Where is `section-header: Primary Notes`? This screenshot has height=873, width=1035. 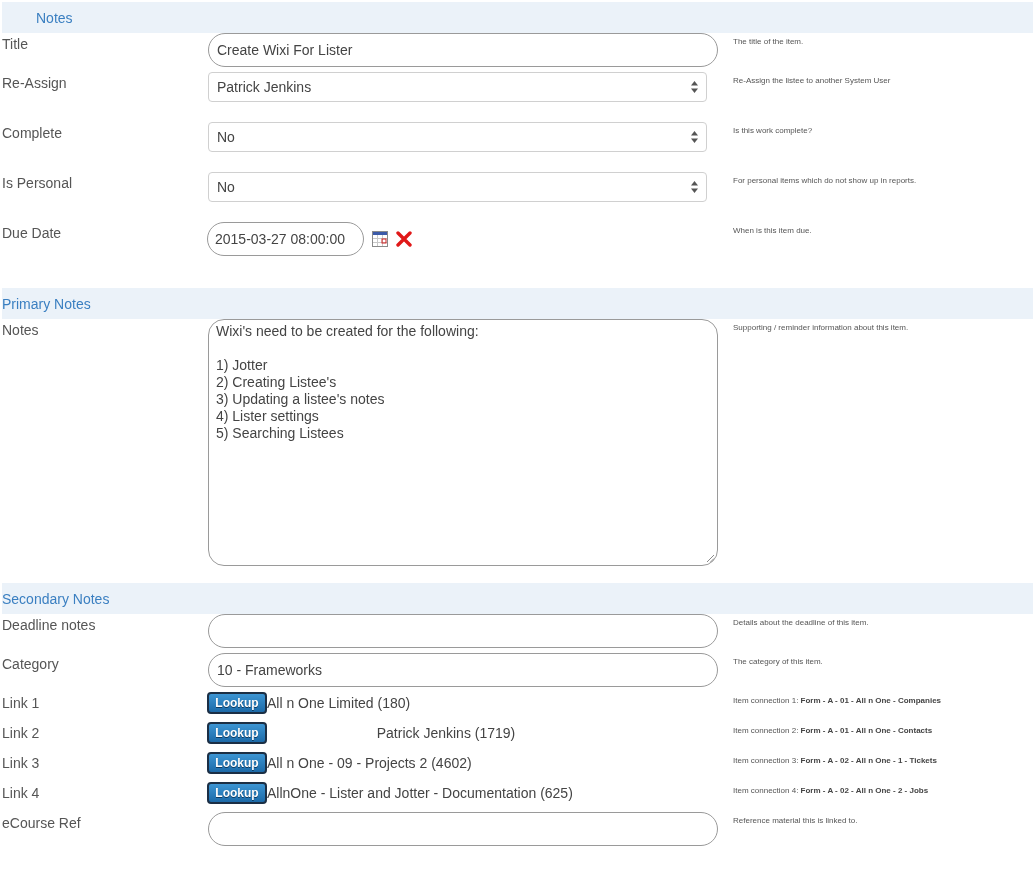
section-header: Primary Notes is located at coordinates (517, 303).